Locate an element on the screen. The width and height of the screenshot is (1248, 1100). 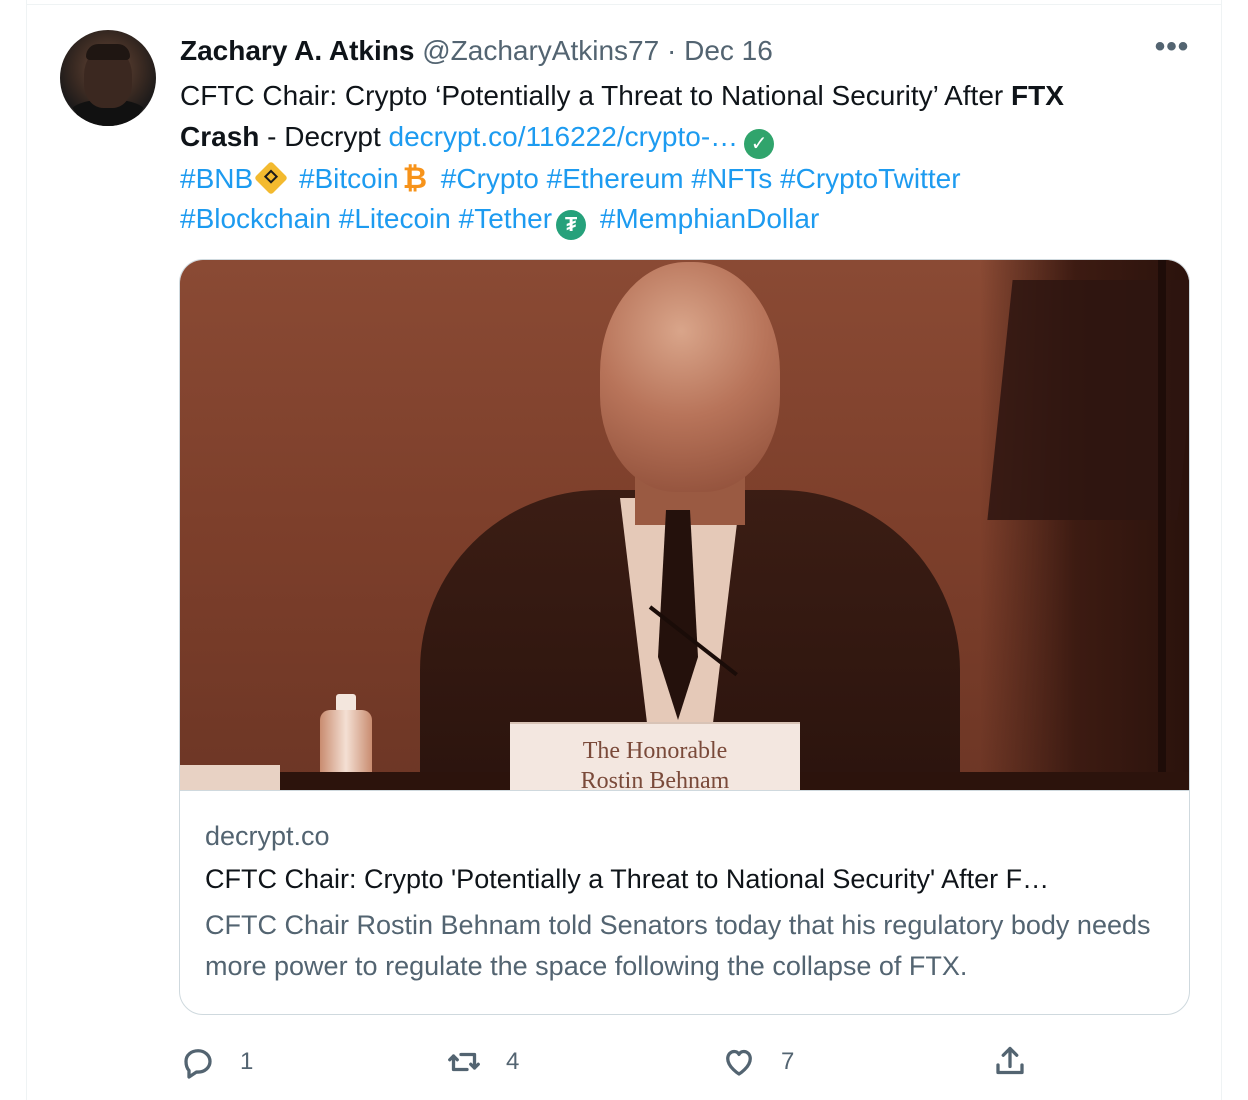
card-domain: decrypt.co is located at coordinates (267, 836).